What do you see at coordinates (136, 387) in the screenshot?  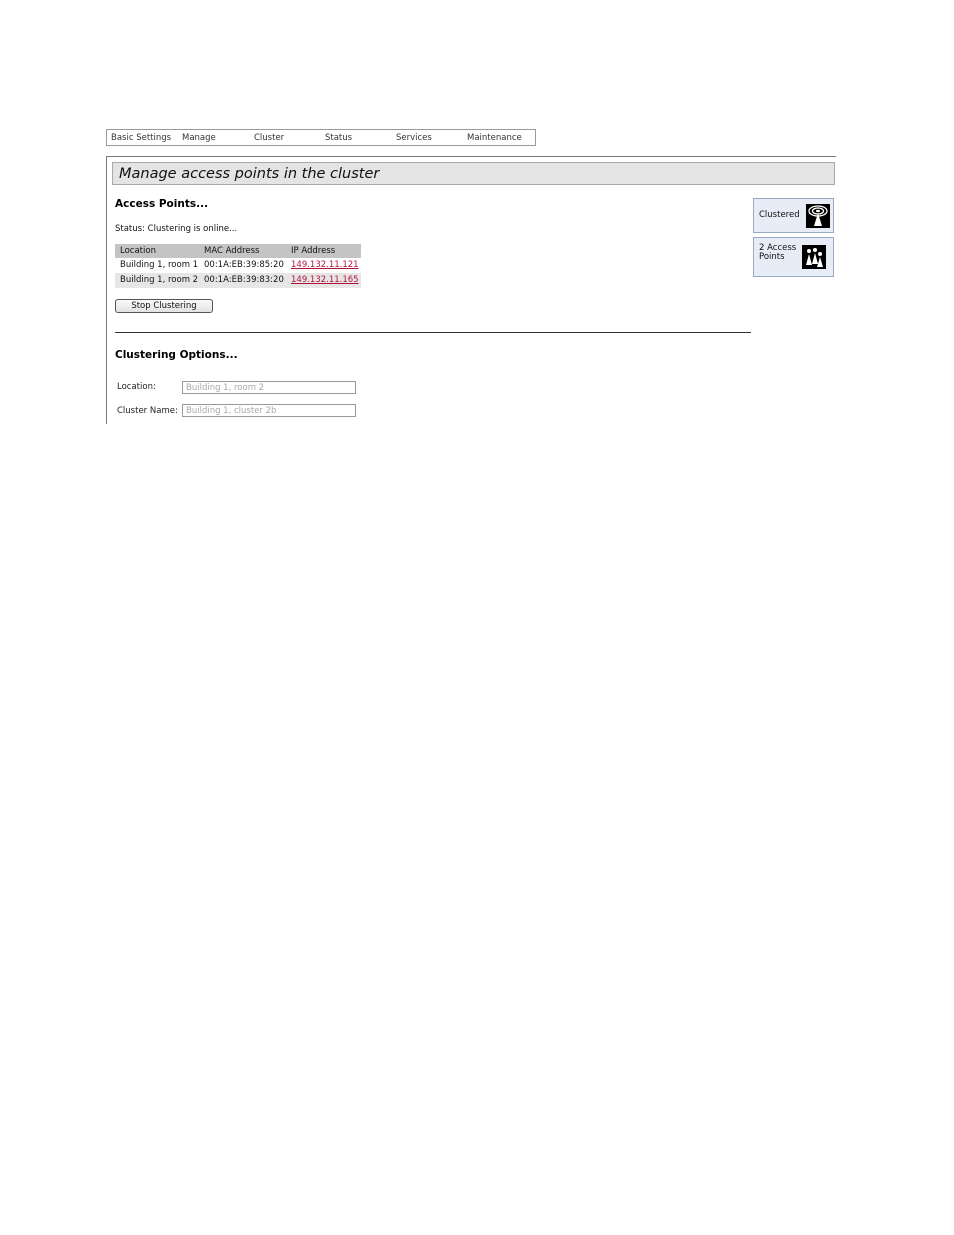 I see `location-label: Location:` at bounding box center [136, 387].